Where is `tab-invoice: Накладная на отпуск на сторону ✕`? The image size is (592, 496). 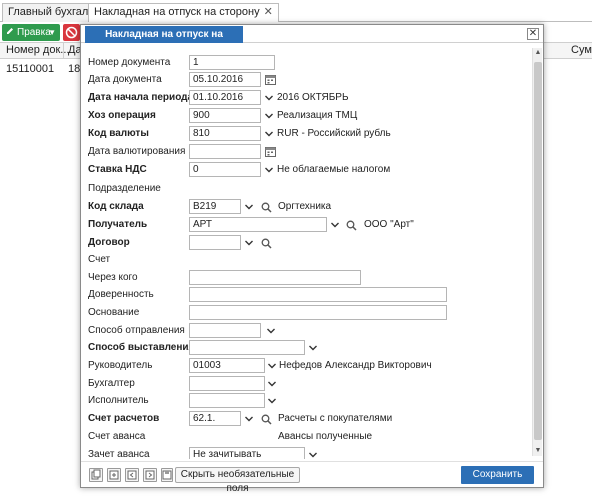 tab-invoice: Накладная на отпуск на сторону ✕ is located at coordinates (183, 13).